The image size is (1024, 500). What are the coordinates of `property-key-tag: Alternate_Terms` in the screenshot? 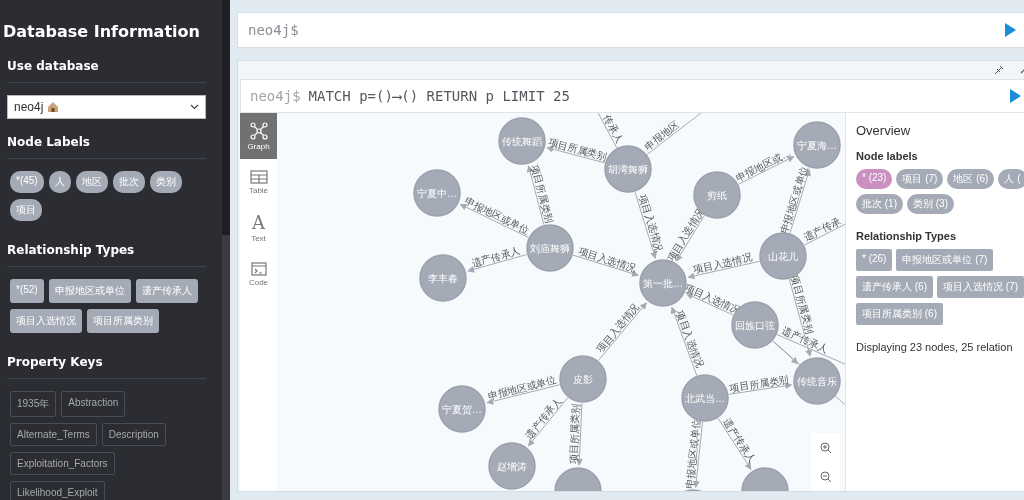 It's located at (53, 434).